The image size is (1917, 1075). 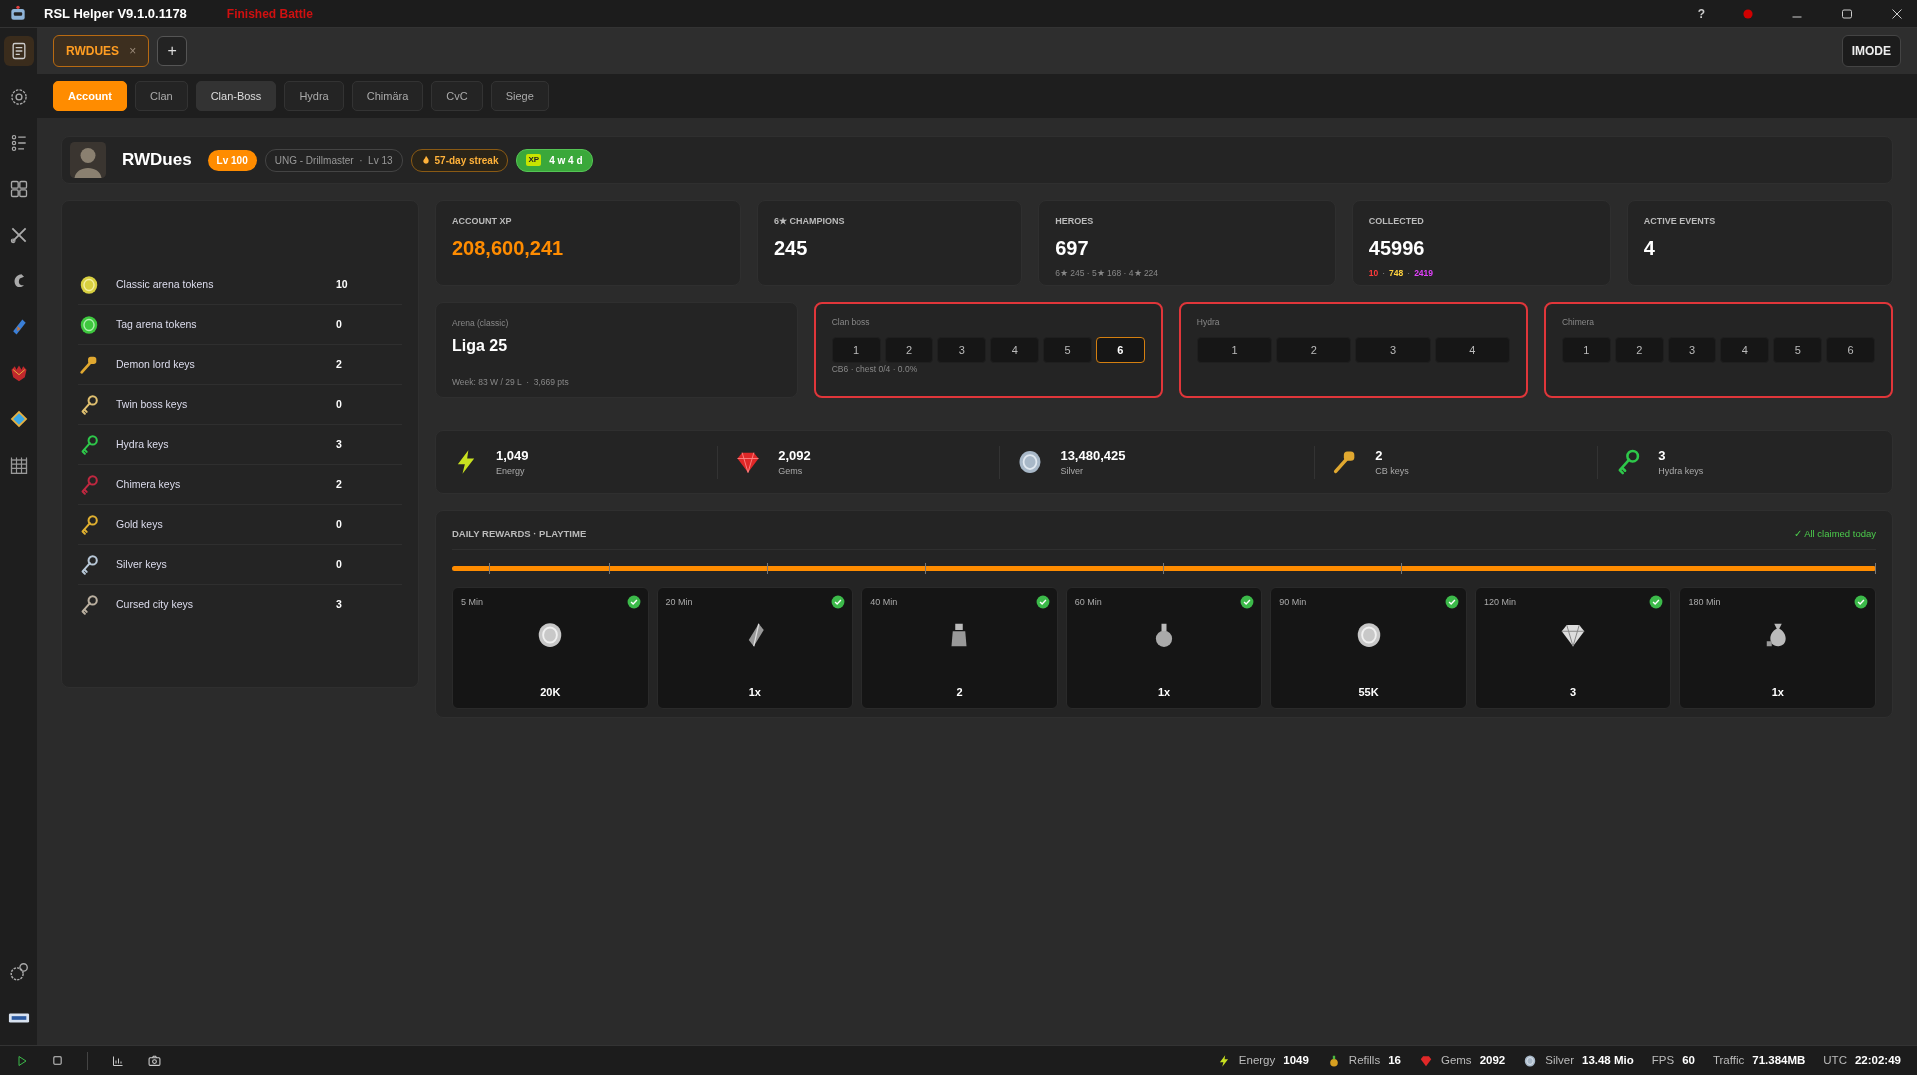 I want to click on resource-label: Hydra keys, so click(x=1681, y=471).